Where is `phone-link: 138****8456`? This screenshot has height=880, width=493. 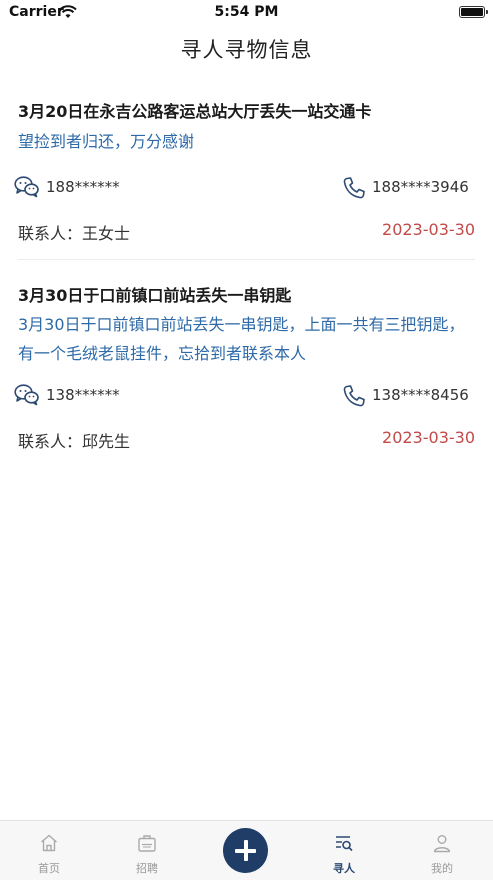 phone-link: 138****8456 is located at coordinates (408, 396).